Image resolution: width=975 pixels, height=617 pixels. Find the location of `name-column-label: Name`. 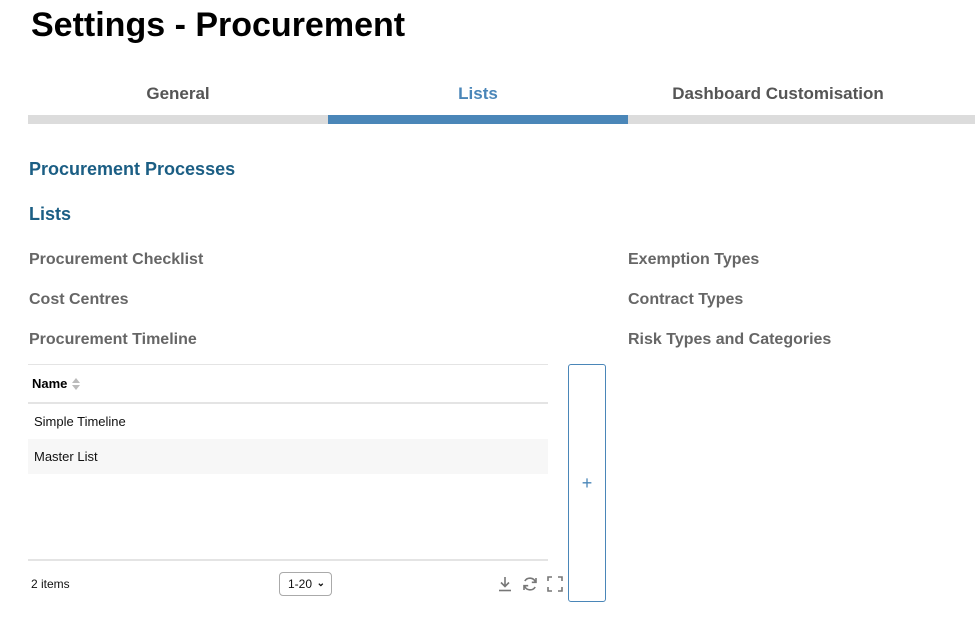

name-column-label: Name is located at coordinates (50, 383).